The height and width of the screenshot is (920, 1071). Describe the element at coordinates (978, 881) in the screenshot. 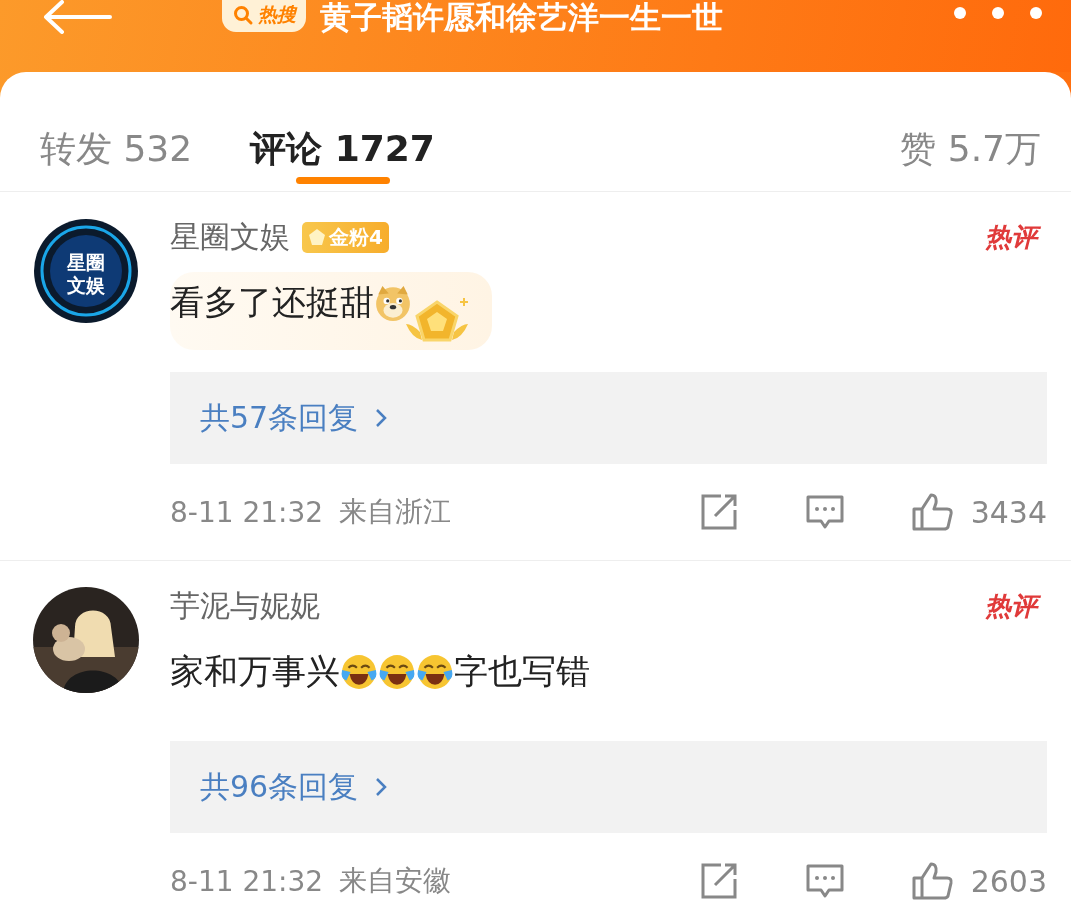

I see `like-button: 2603` at that location.